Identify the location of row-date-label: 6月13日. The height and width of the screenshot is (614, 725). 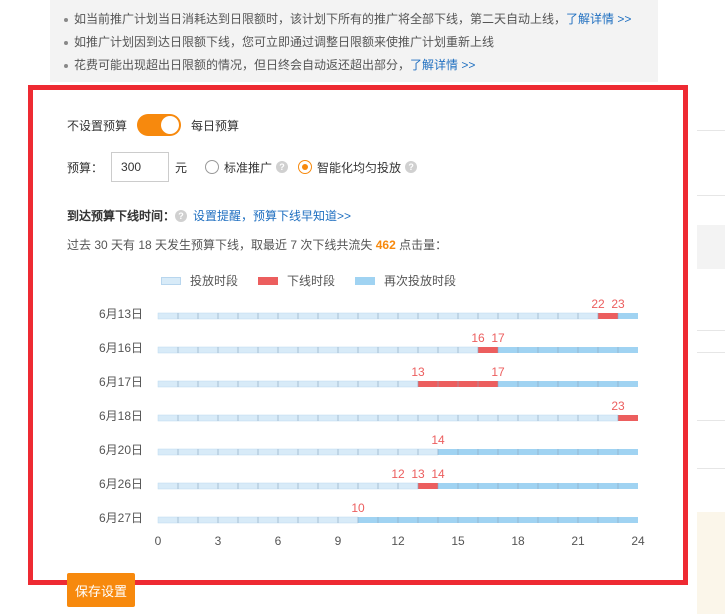
(121, 314).